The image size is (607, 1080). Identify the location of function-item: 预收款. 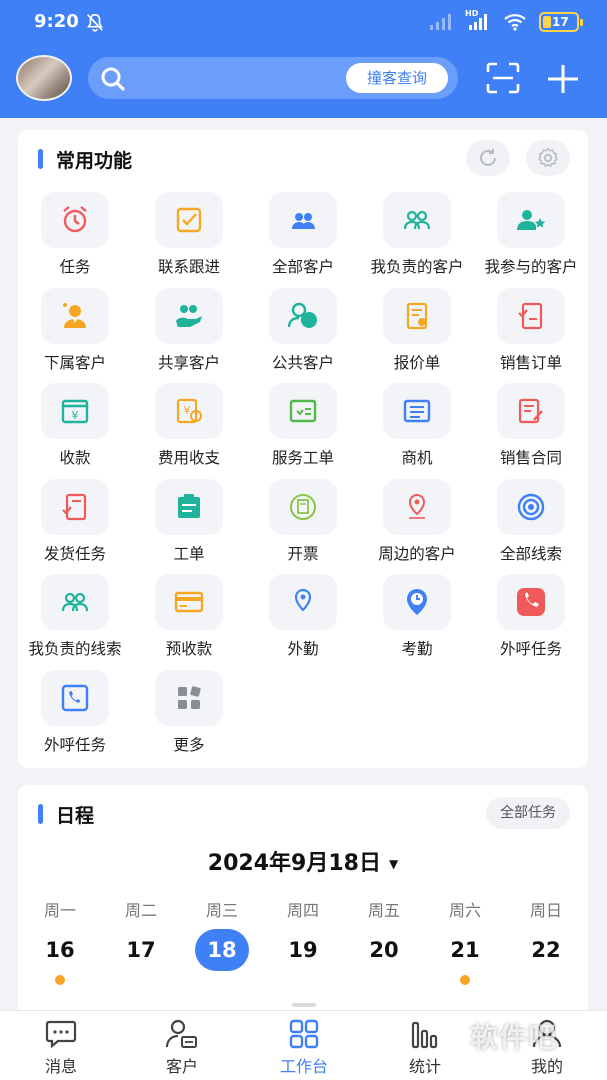
(189, 620).